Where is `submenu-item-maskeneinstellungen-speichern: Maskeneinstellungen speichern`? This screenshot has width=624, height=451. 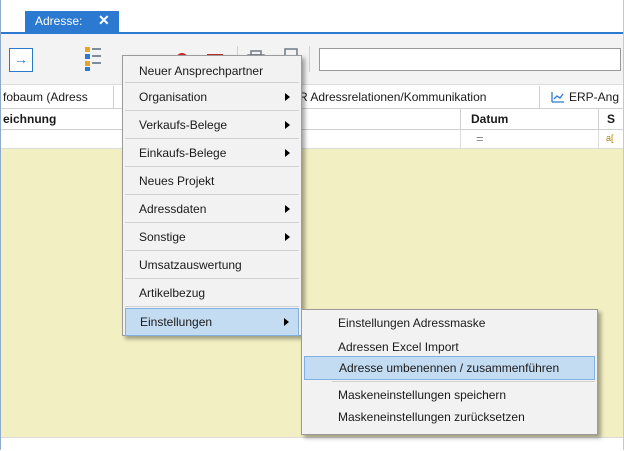 submenu-item-maskeneinstellungen-speichern: Maskeneinstellungen speichern is located at coordinates (449, 395).